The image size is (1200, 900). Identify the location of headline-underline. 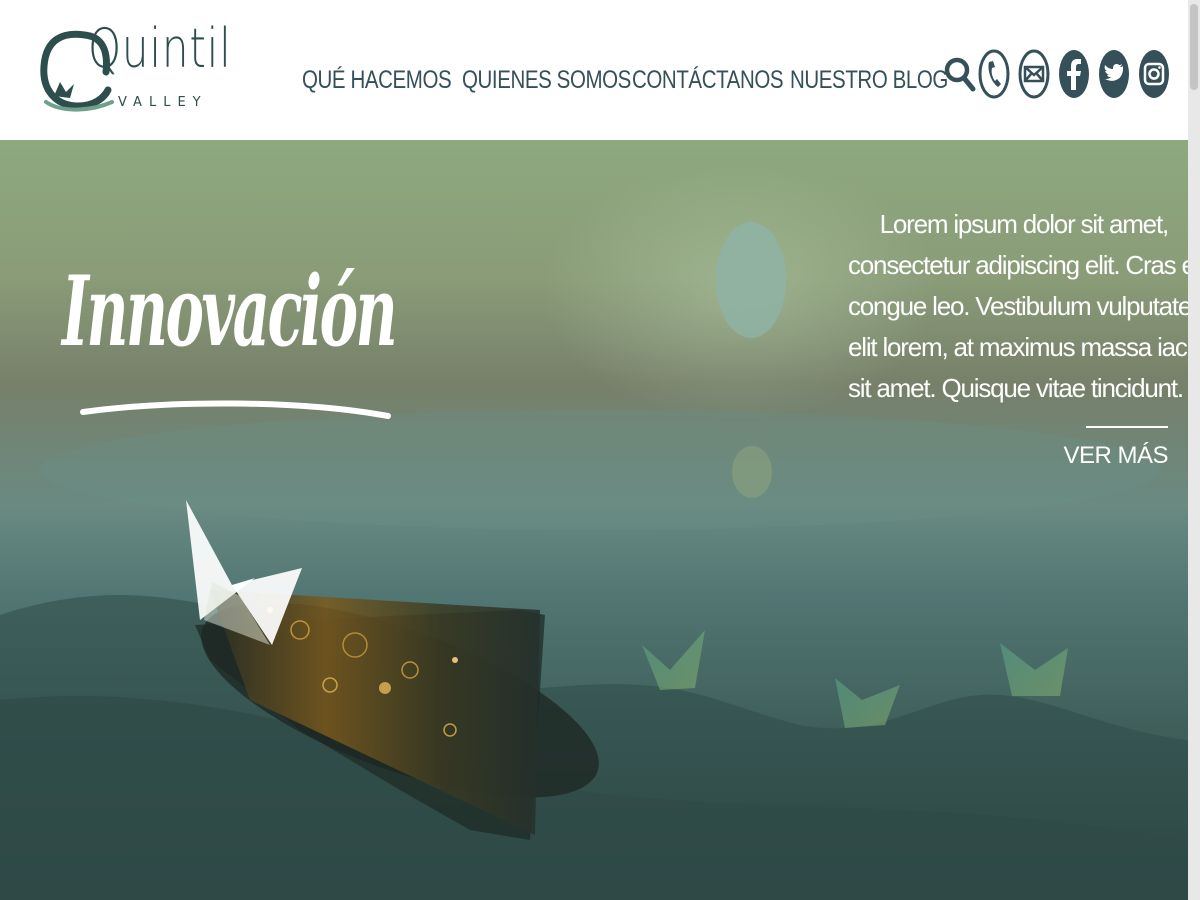
(235, 409).